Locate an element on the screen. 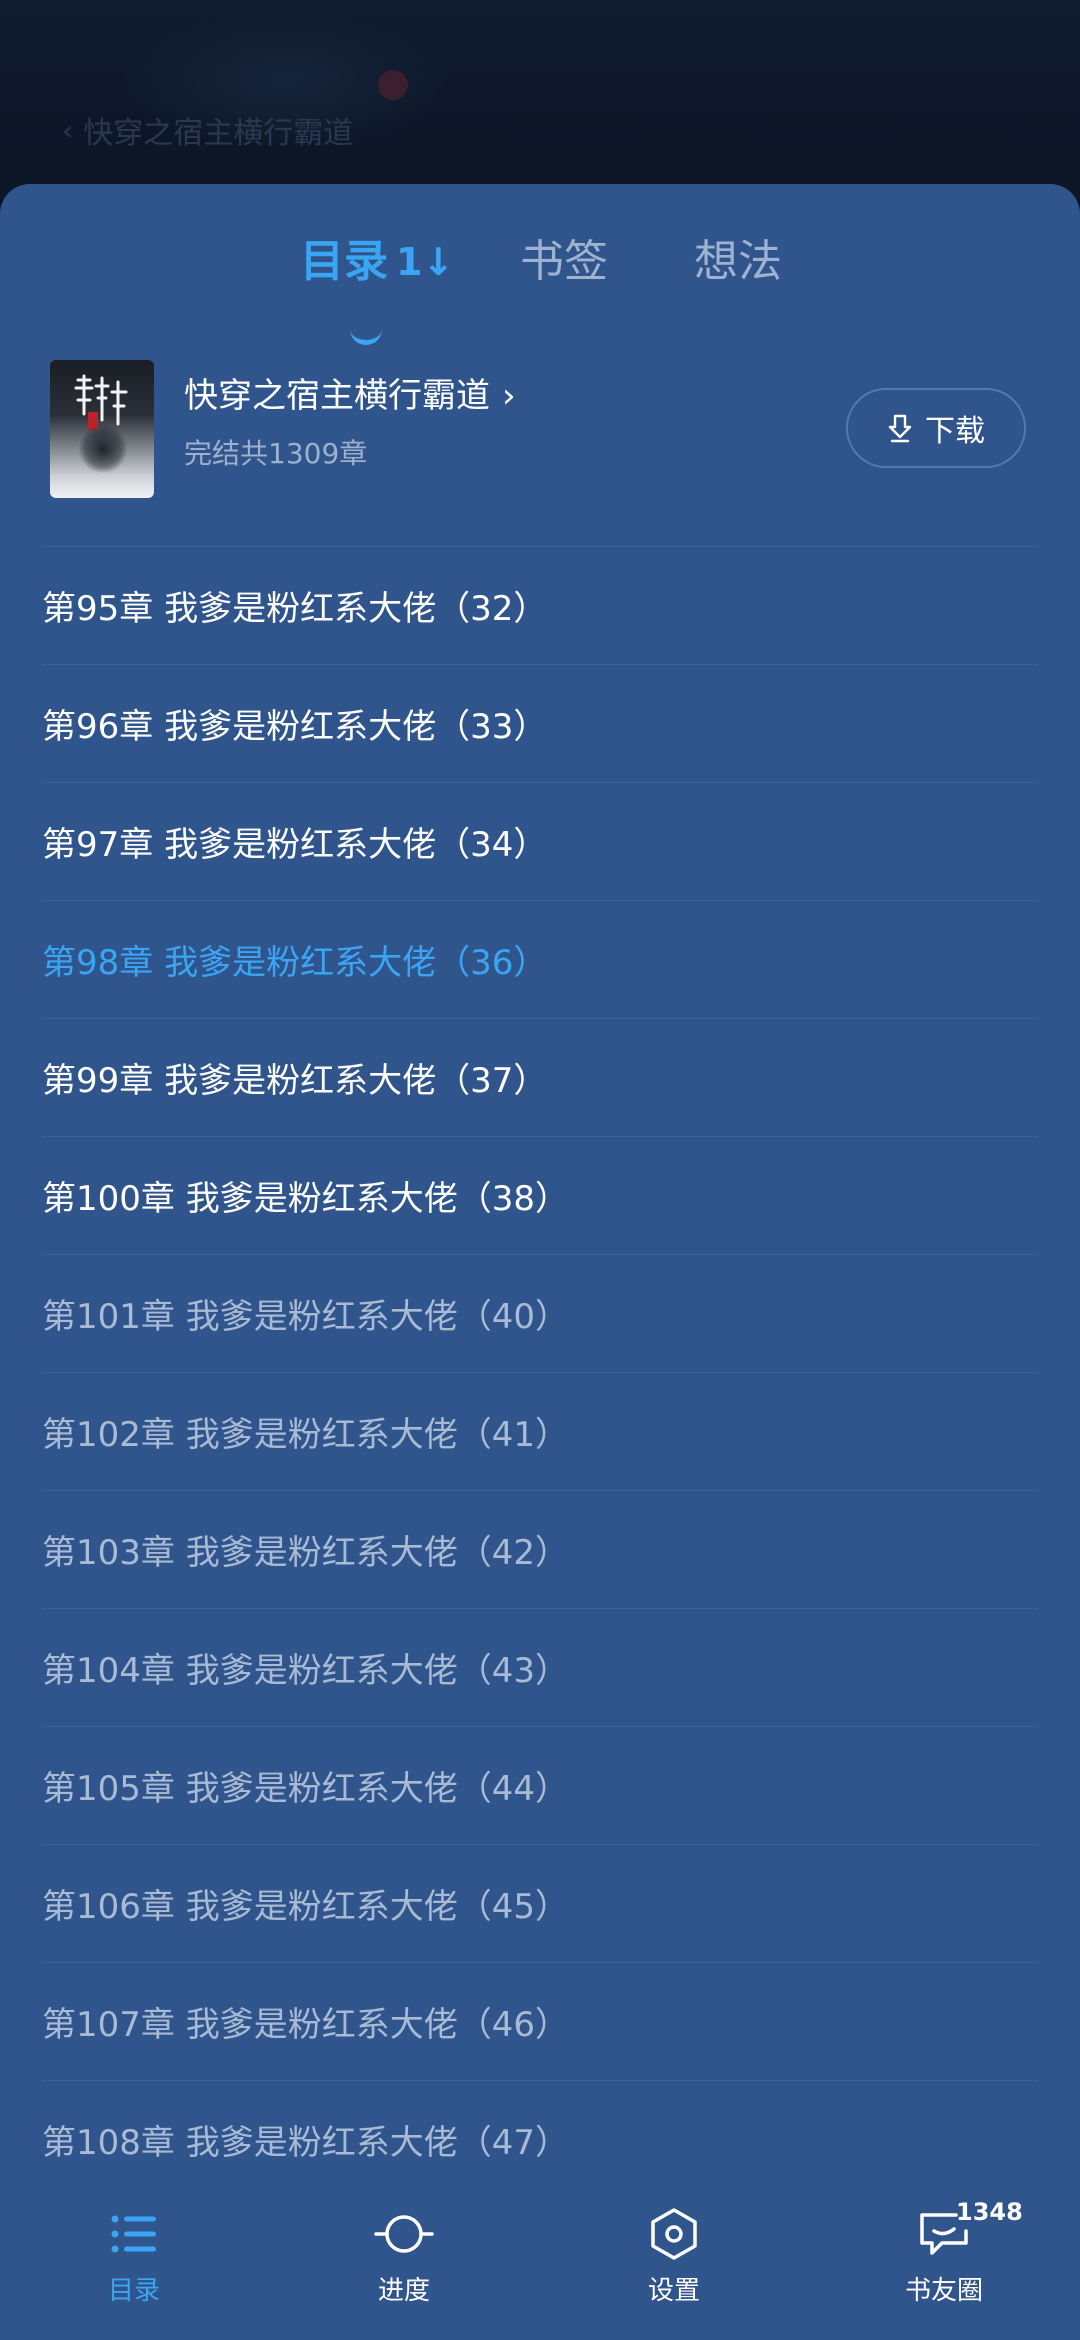  book-status: 完结共1309章 is located at coordinates (276, 453).